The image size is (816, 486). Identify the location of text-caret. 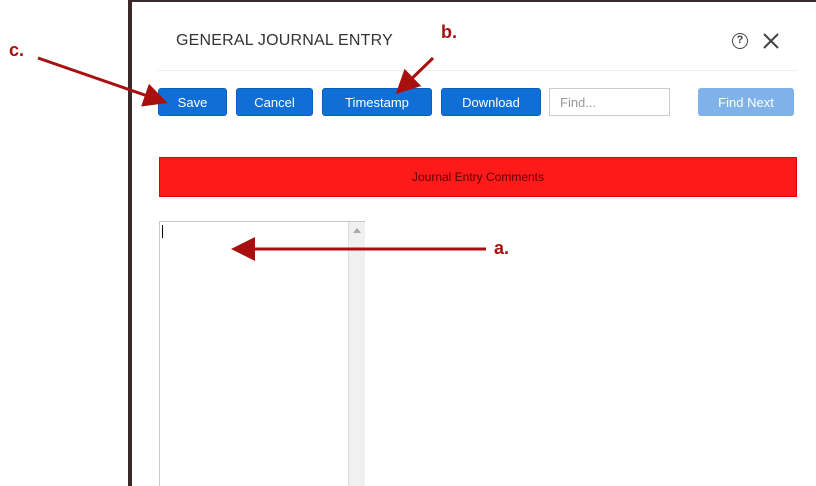
(162, 231).